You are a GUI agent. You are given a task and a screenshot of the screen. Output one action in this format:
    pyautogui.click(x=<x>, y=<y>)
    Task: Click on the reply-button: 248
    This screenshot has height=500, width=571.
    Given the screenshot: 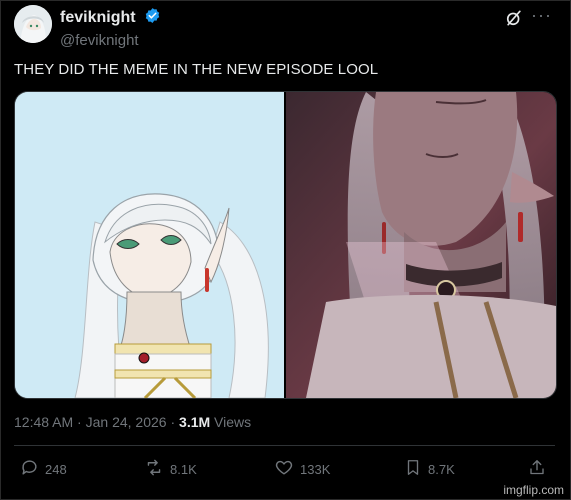 What is the action you would take?
    pyautogui.click(x=43, y=469)
    